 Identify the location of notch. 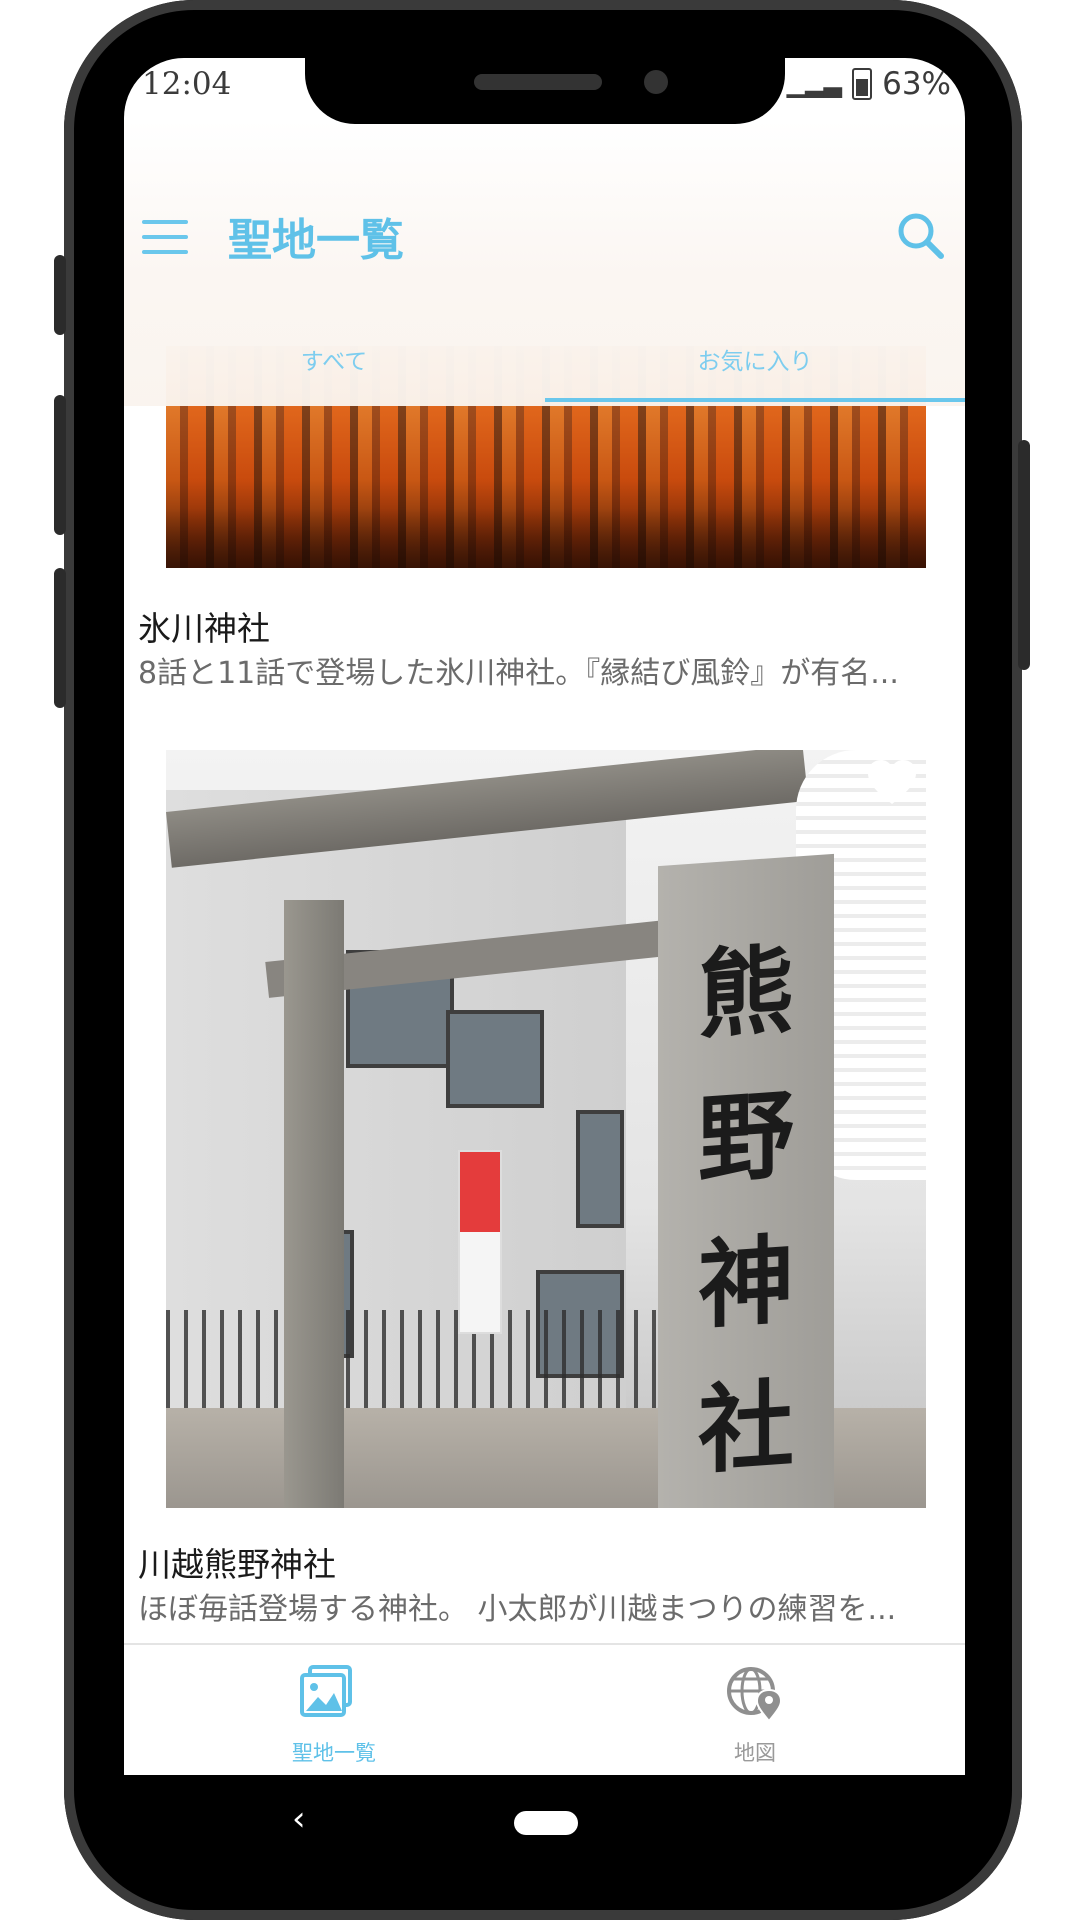
(545, 91).